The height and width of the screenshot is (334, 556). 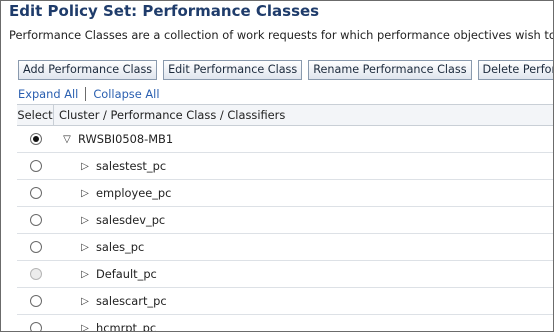 I want to click on name-cell: ▷ sales_pc, so click(x=99, y=247).